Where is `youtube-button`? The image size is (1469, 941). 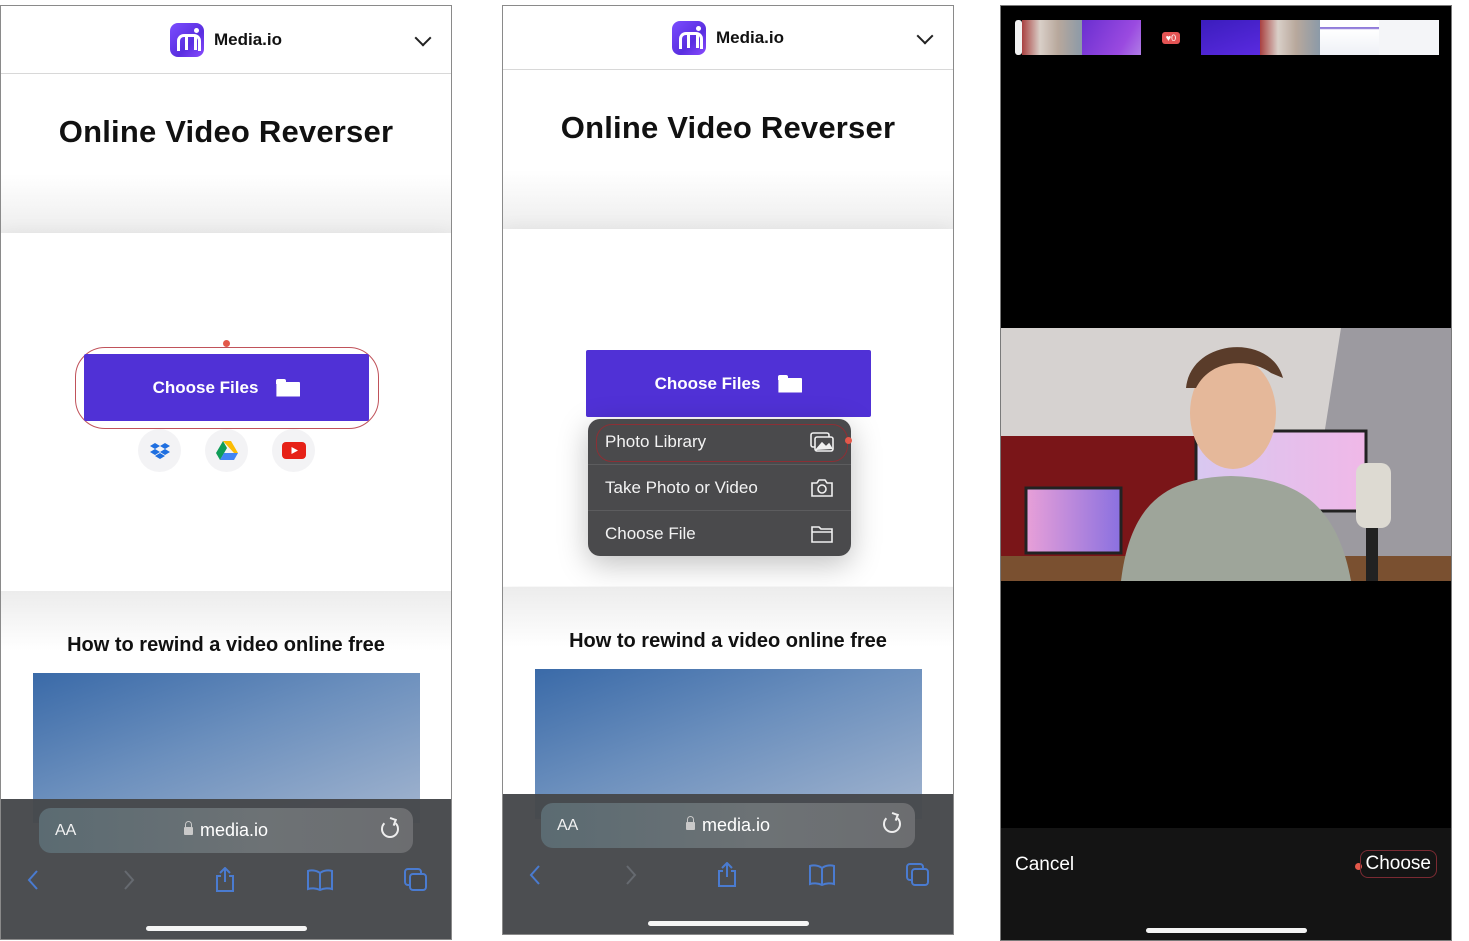 youtube-button is located at coordinates (293, 450).